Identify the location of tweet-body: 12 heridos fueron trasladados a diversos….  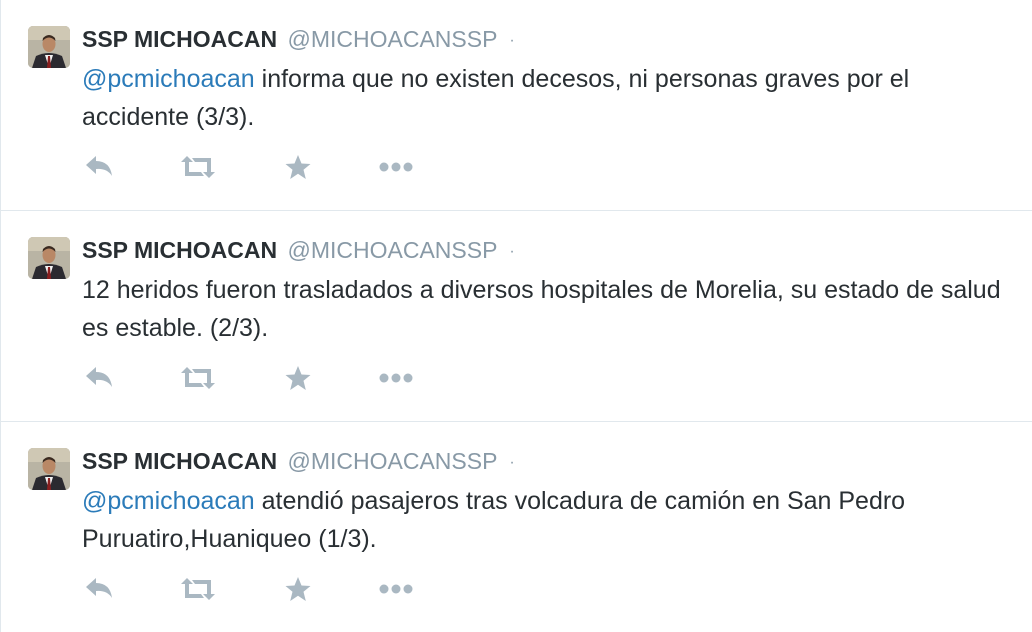
(541, 309).